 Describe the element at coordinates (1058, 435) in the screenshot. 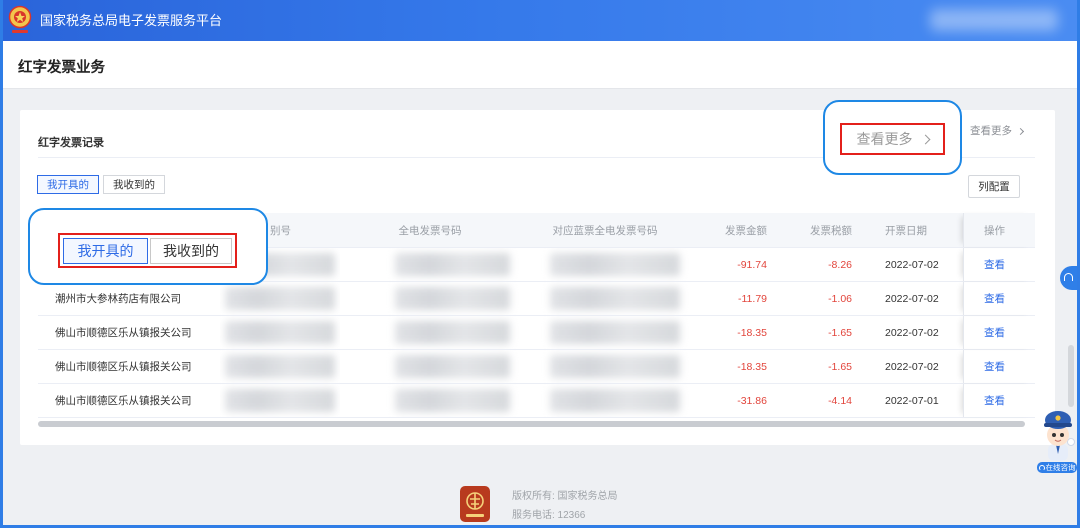

I see `police-mascot-icon` at that location.